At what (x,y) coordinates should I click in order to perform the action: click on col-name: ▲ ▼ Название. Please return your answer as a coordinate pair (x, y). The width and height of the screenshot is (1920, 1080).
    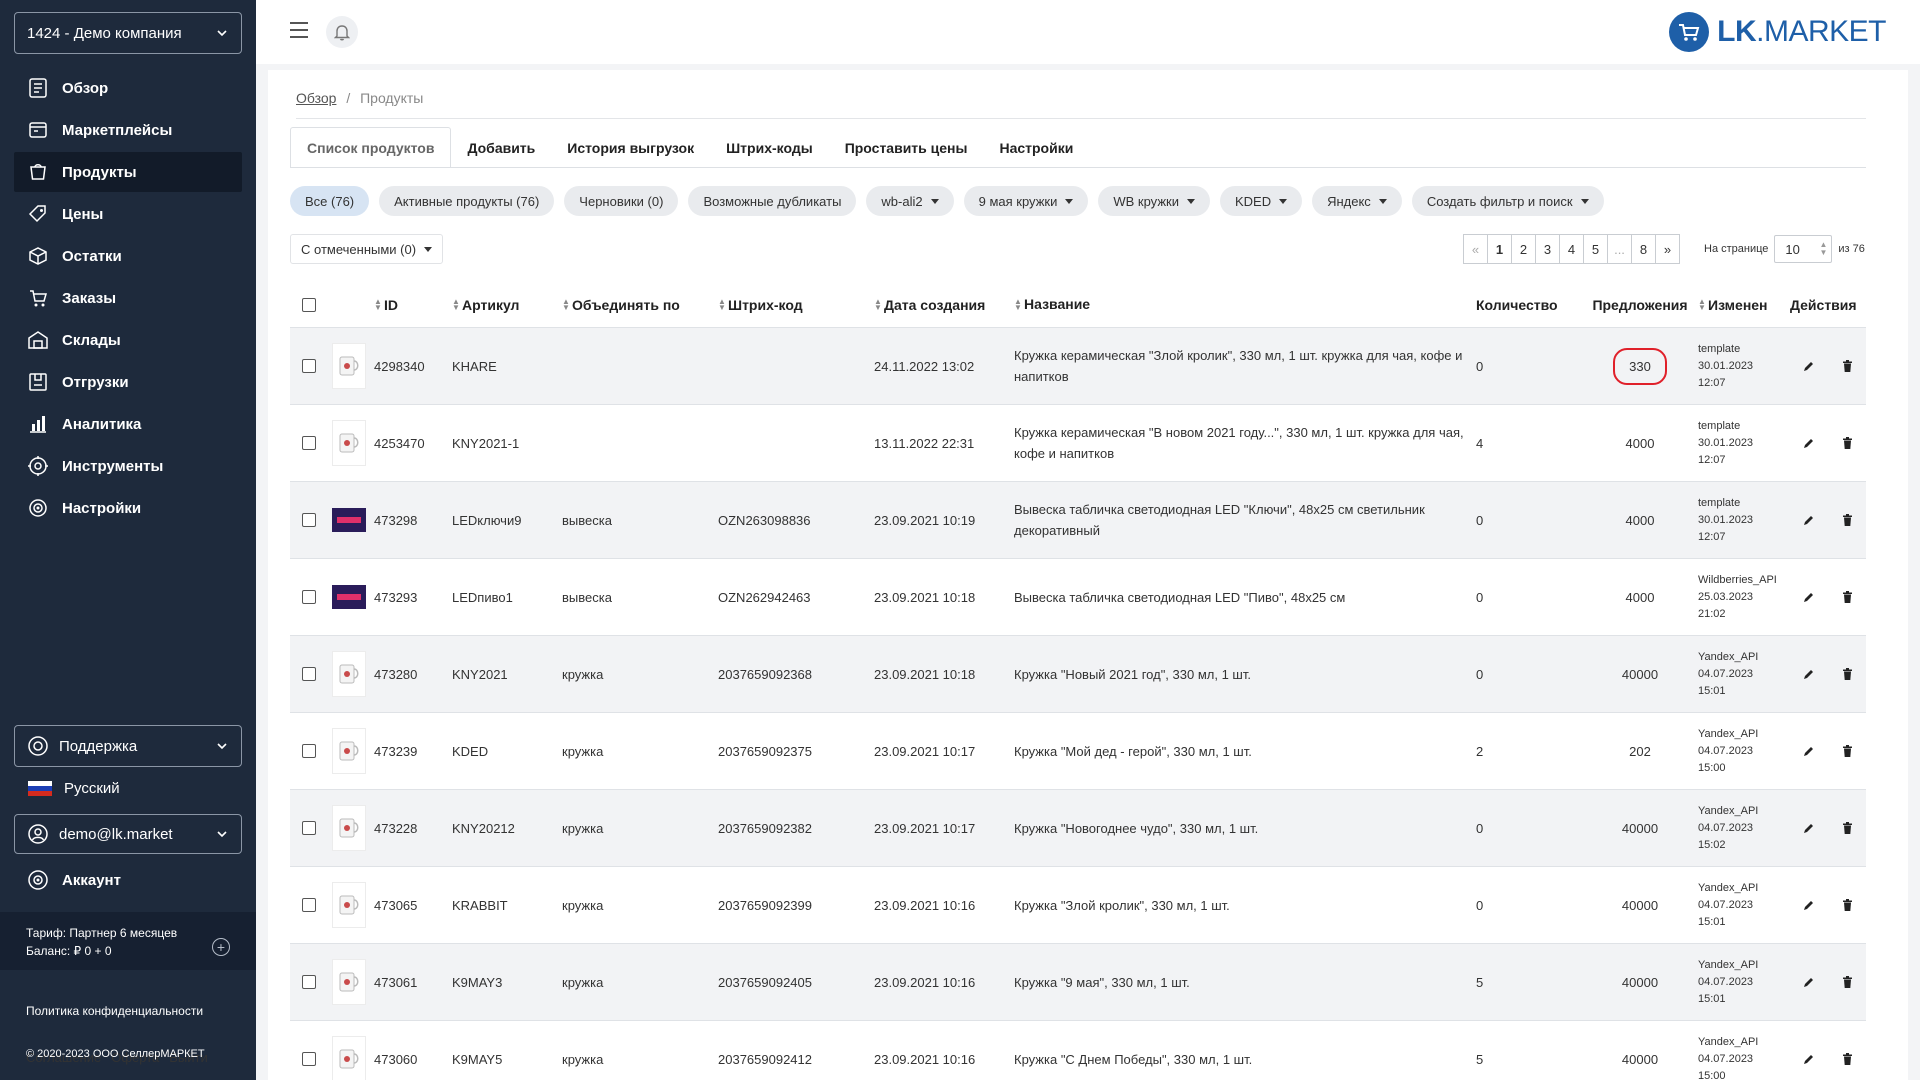
    Looking at the image, I should click on (1241, 304).